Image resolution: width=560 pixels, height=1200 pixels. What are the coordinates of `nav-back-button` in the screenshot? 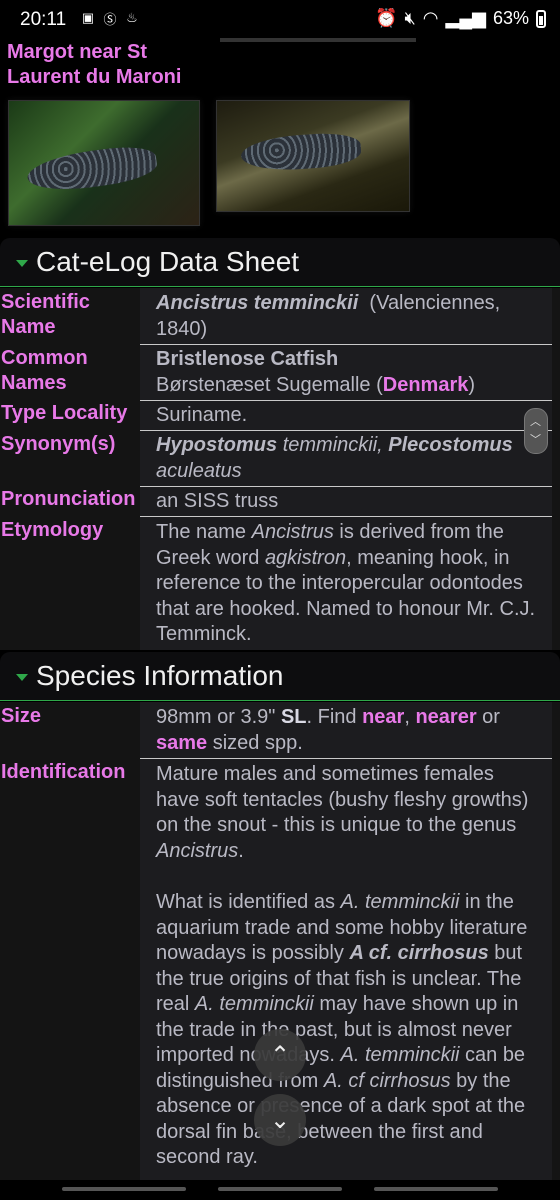 It's located at (436, 1189).